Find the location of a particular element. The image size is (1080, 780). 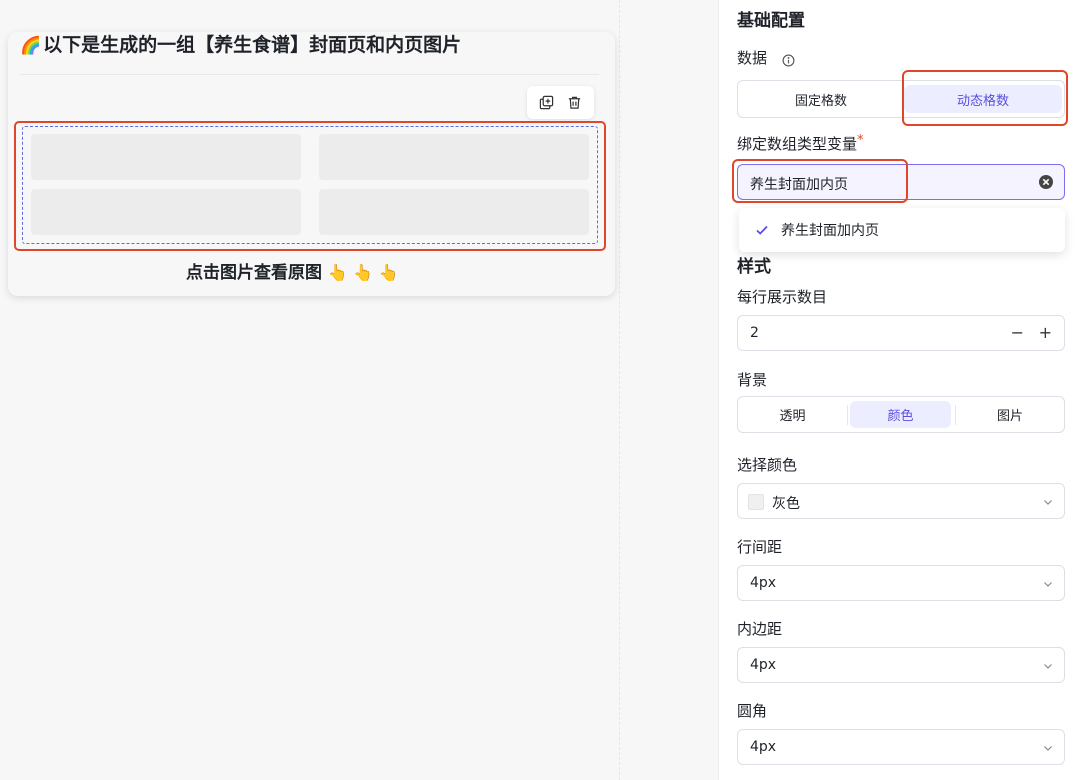

variable-dropdown: 养生封面加内页 is located at coordinates (902, 230).